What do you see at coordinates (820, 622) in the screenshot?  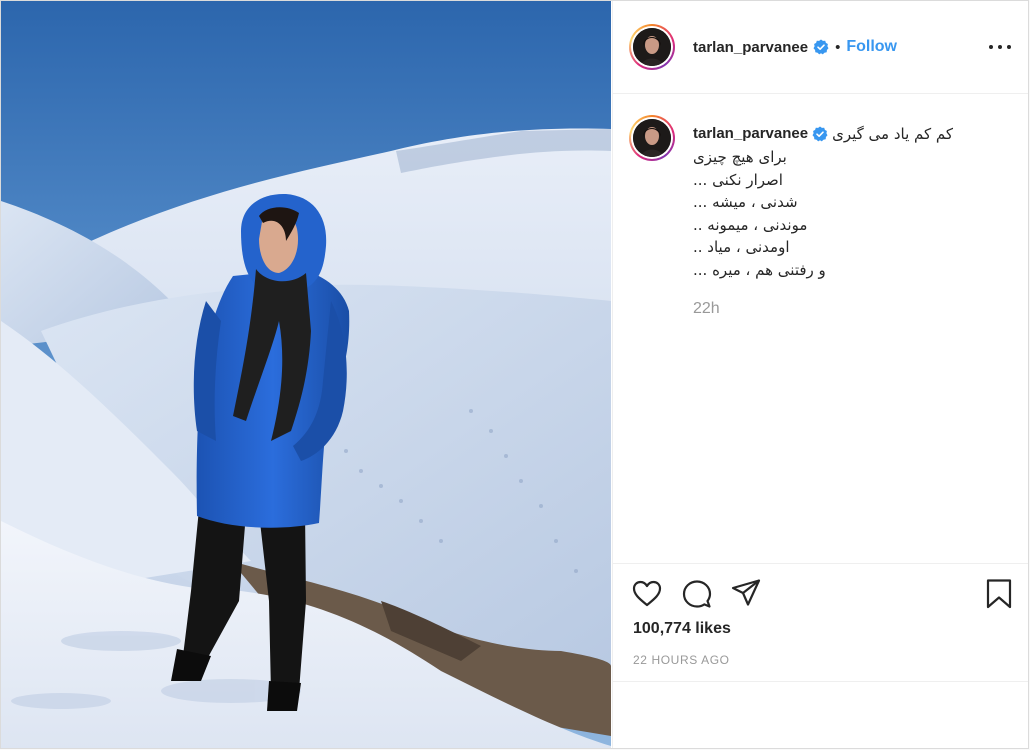 I see `actions-bar: 100,774 likes 22 HOURS AGO` at bounding box center [820, 622].